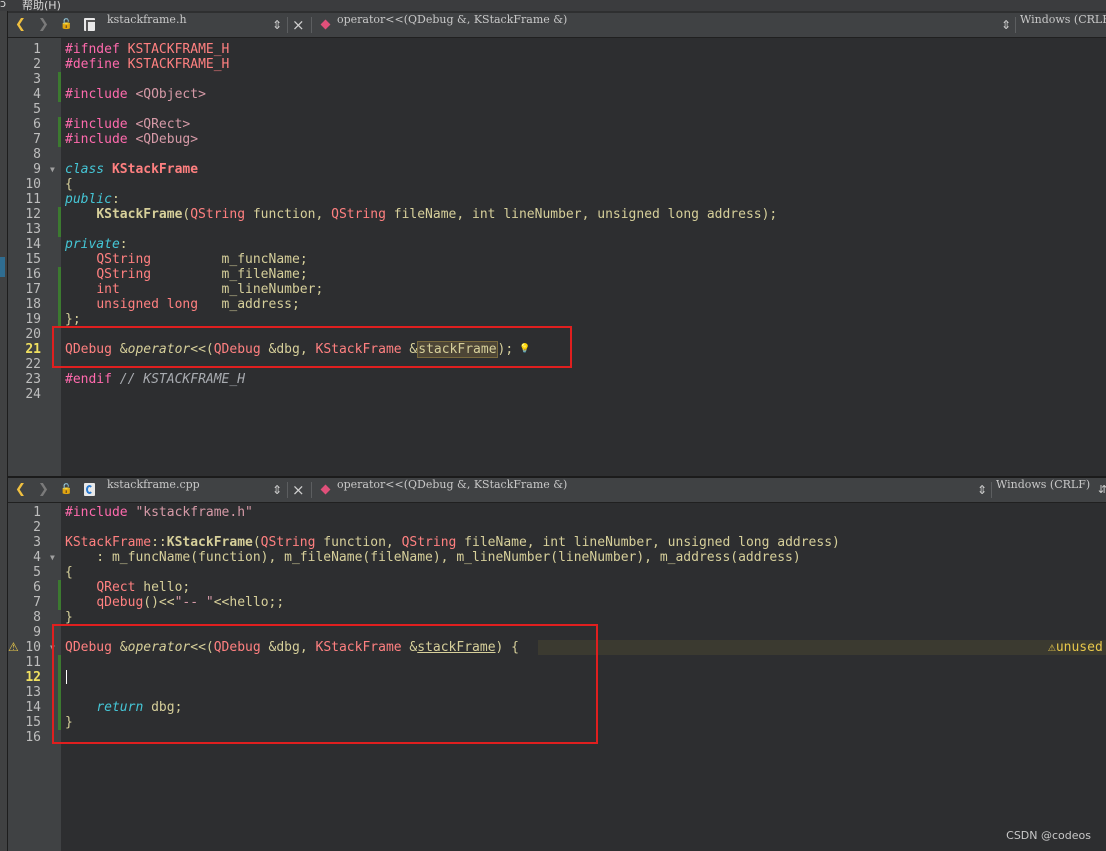 This screenshot has width=1106, height=851. I want to click on line-number: 3, so click(37, 79).